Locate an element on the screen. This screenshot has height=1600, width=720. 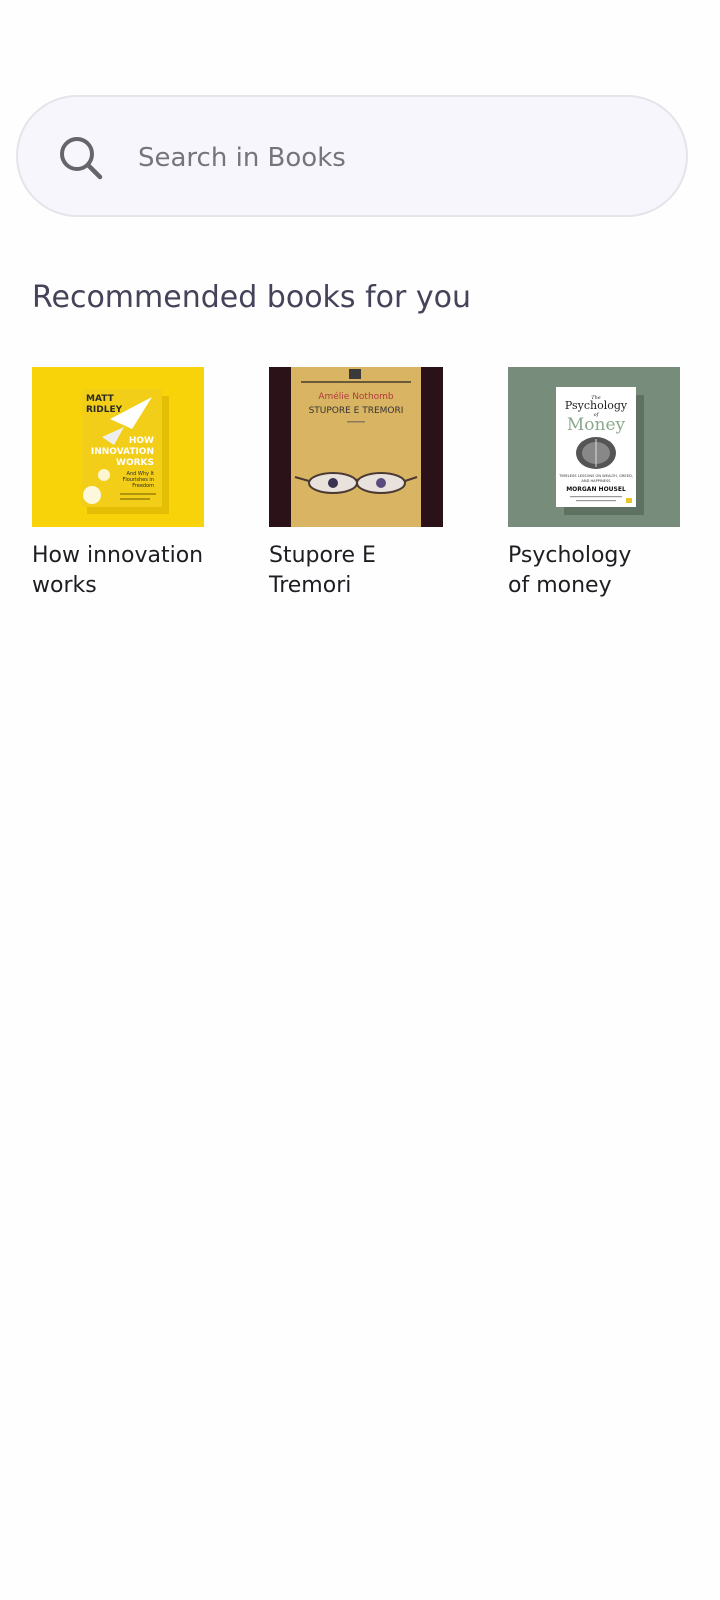
search-input is located at coordinates (398, 158).